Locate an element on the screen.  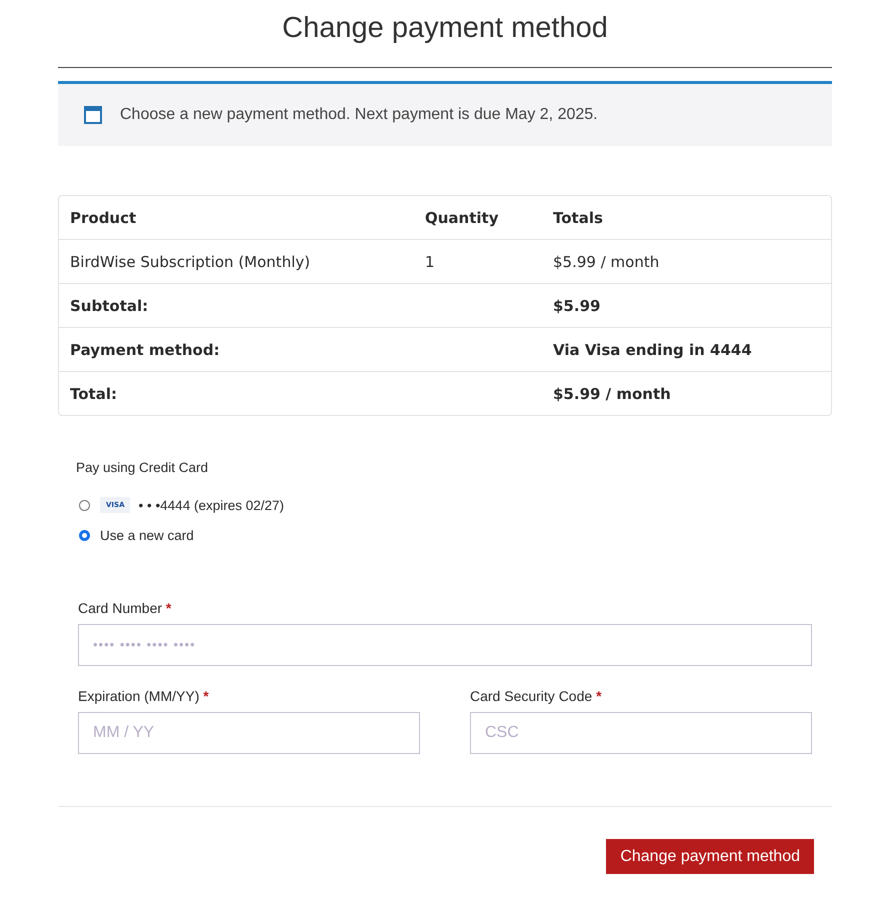
summary-label: Payment method: is located at coordinates (145, 349).